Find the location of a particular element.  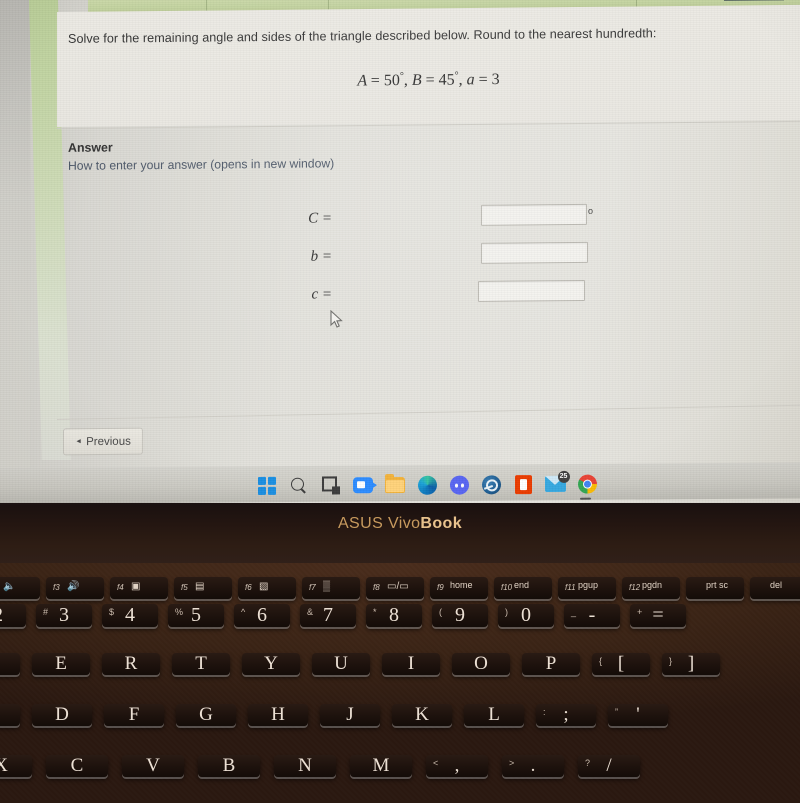

key-3: #3 is located at coordinates (64, 615).